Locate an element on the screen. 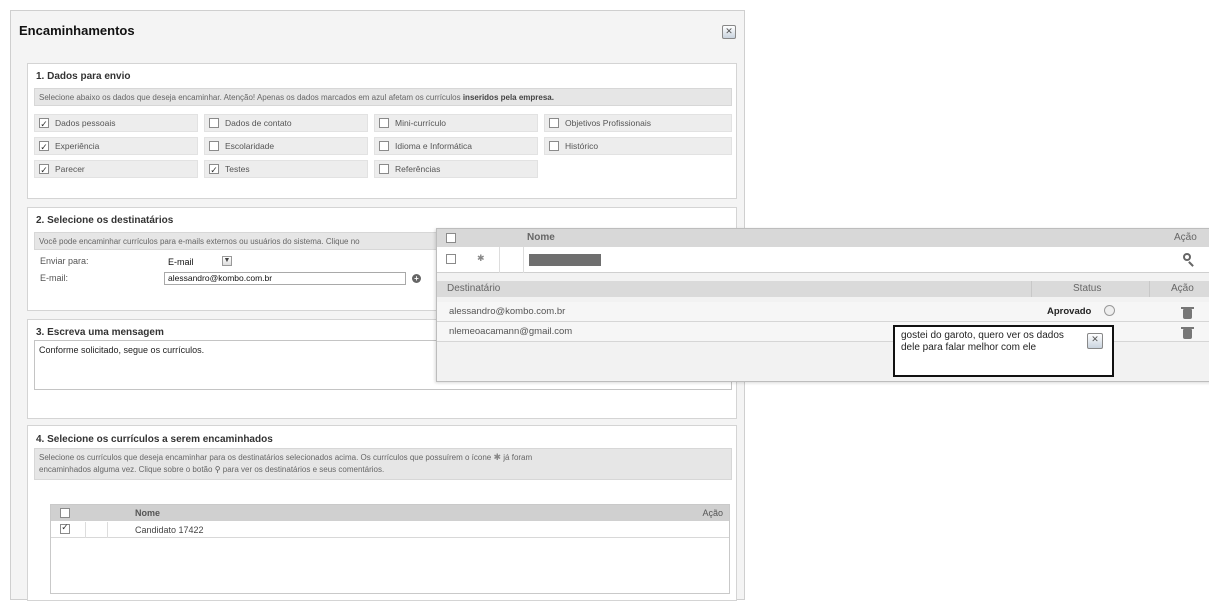 The image size is (1209, 601). select-all-checkbox is located at coordinates (65, 513).